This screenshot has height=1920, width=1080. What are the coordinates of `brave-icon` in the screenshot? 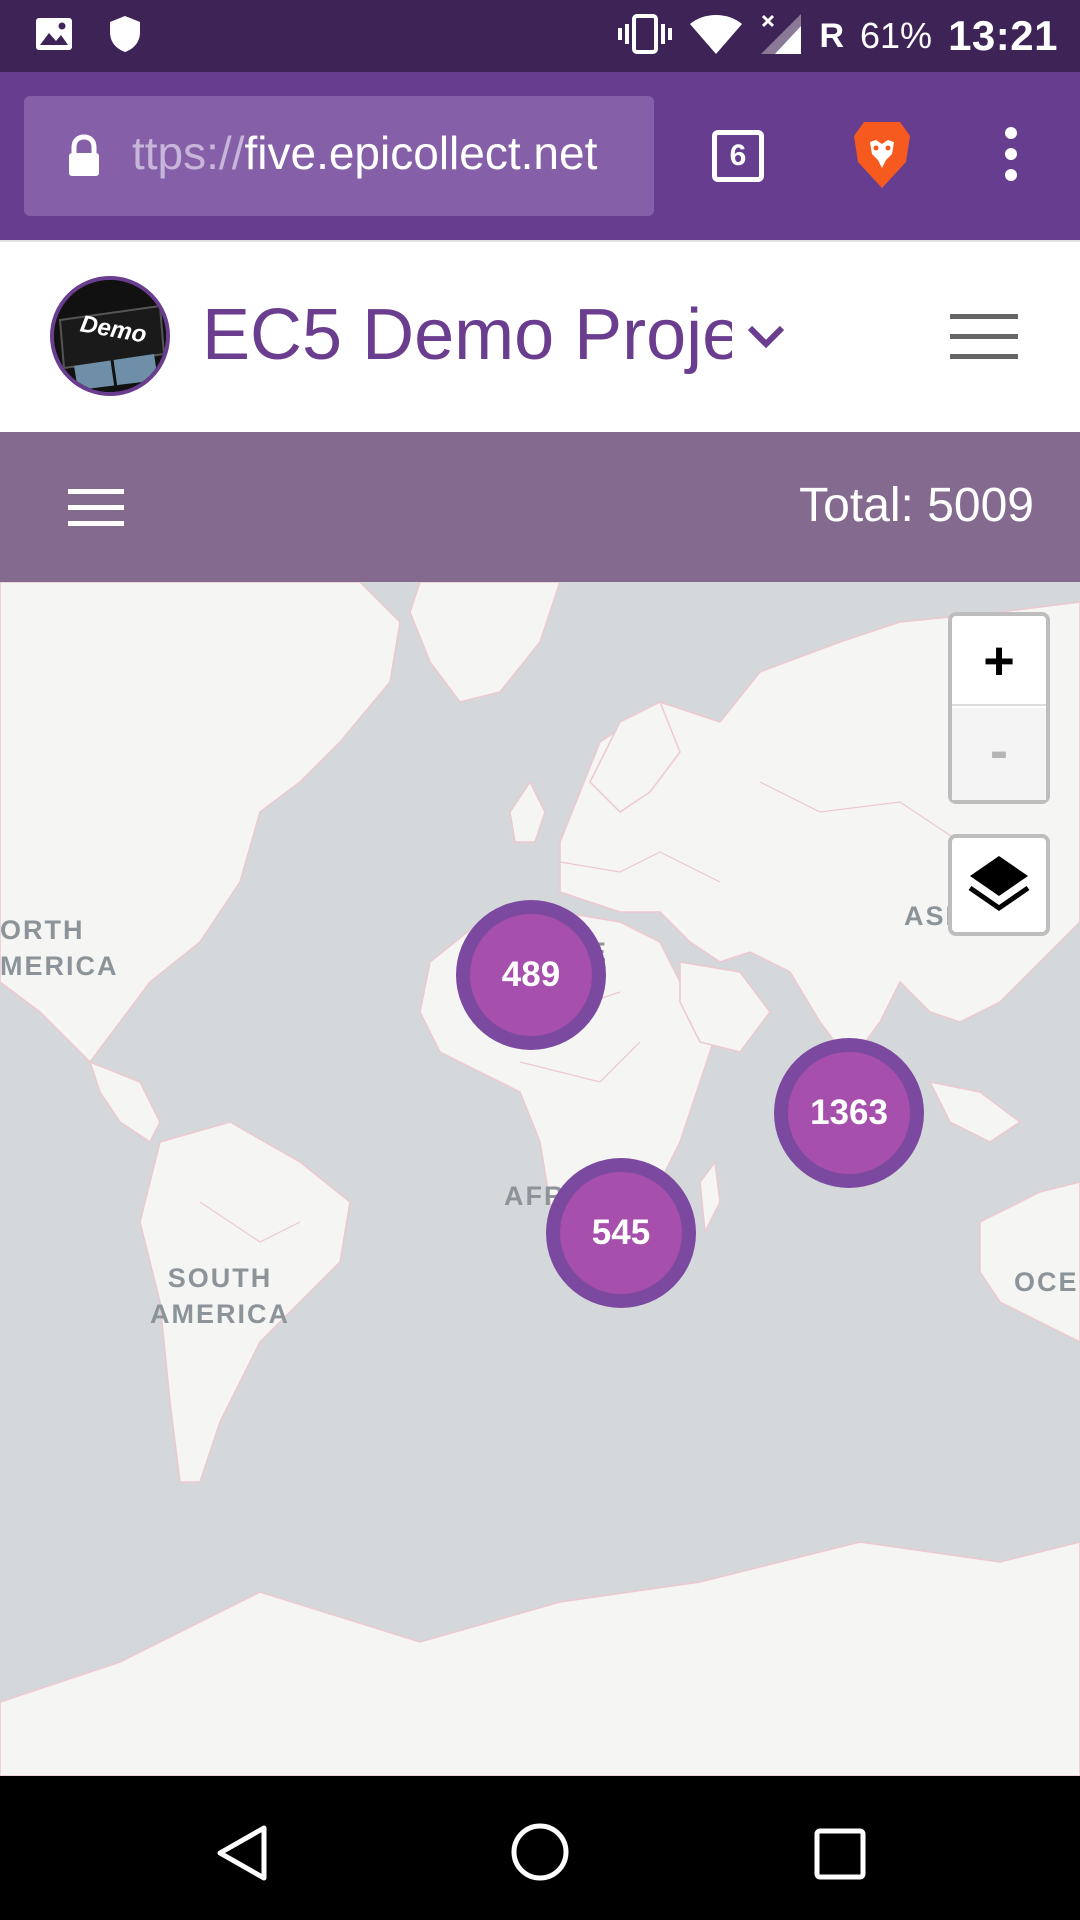 It's located at (882, 157).